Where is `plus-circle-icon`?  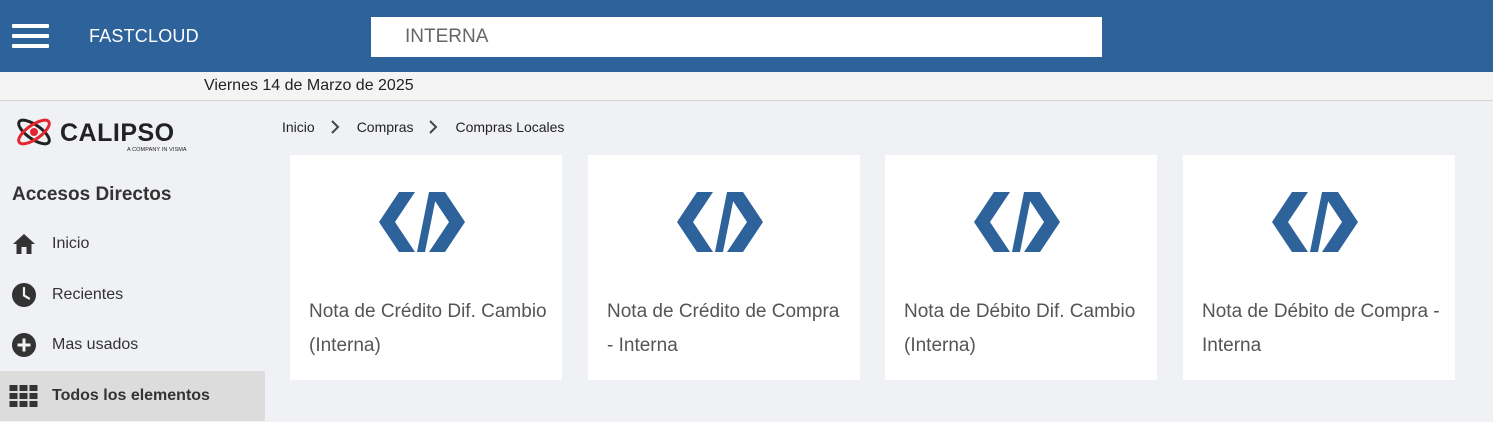
plus-circle-icon is located at coordinates (24, 345).